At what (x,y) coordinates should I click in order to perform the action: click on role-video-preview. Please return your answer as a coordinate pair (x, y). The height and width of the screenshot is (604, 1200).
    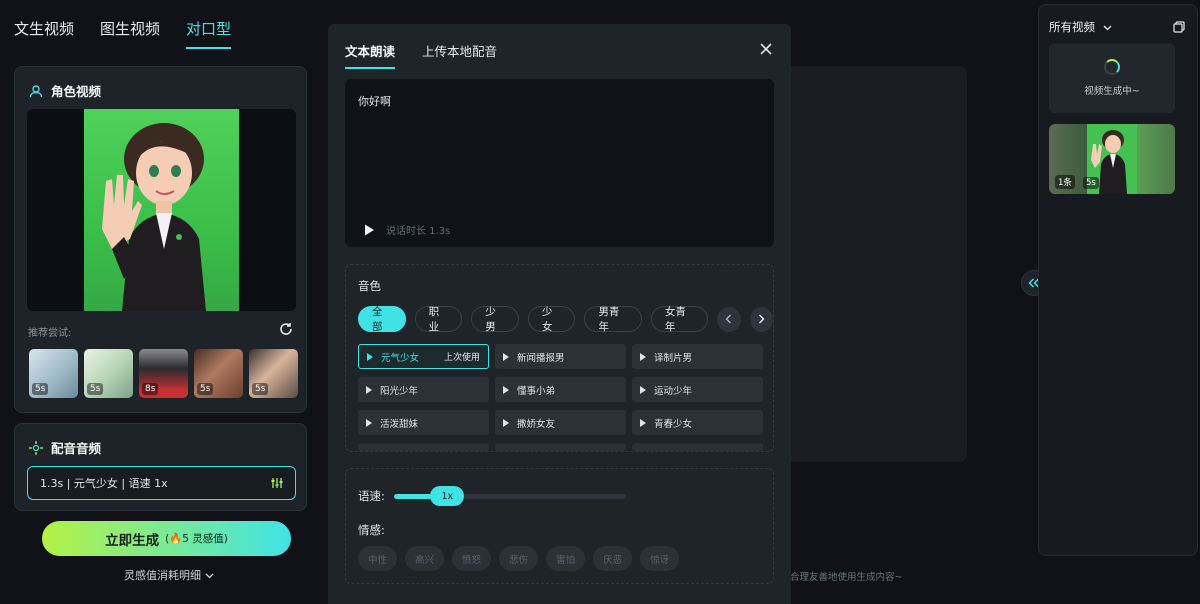
    Looking at the image, I should click on (161, 210).